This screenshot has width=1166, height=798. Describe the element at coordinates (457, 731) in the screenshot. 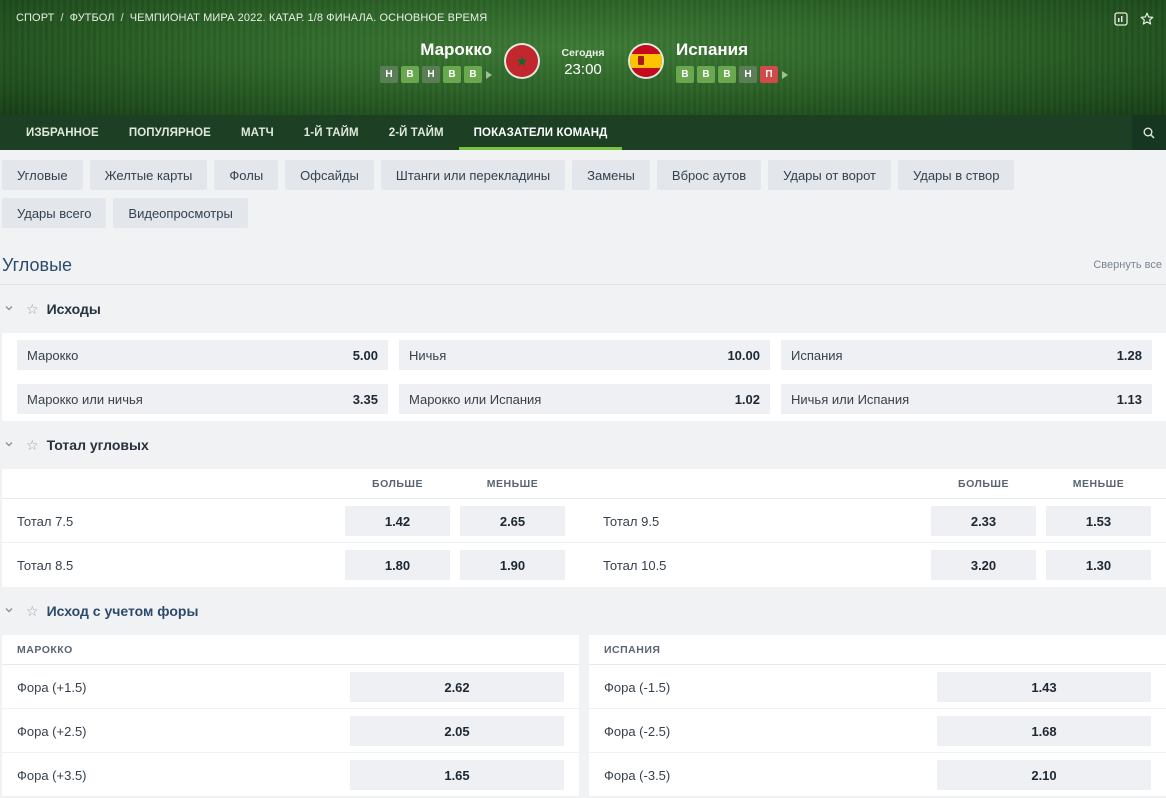

I see `odd-button: 2.05` at that location.